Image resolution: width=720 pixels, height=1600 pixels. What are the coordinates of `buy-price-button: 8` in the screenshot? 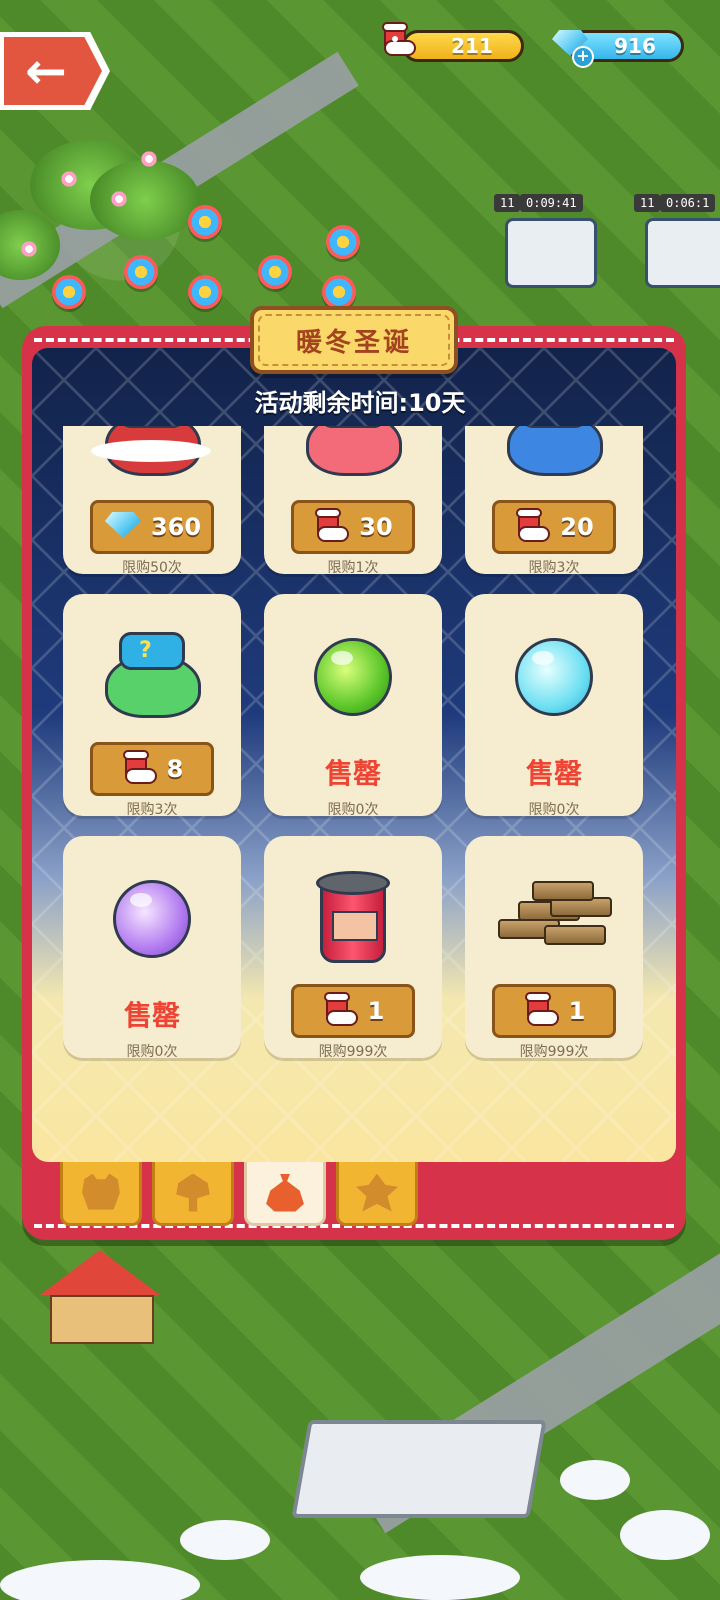 It's located at (152, 769).